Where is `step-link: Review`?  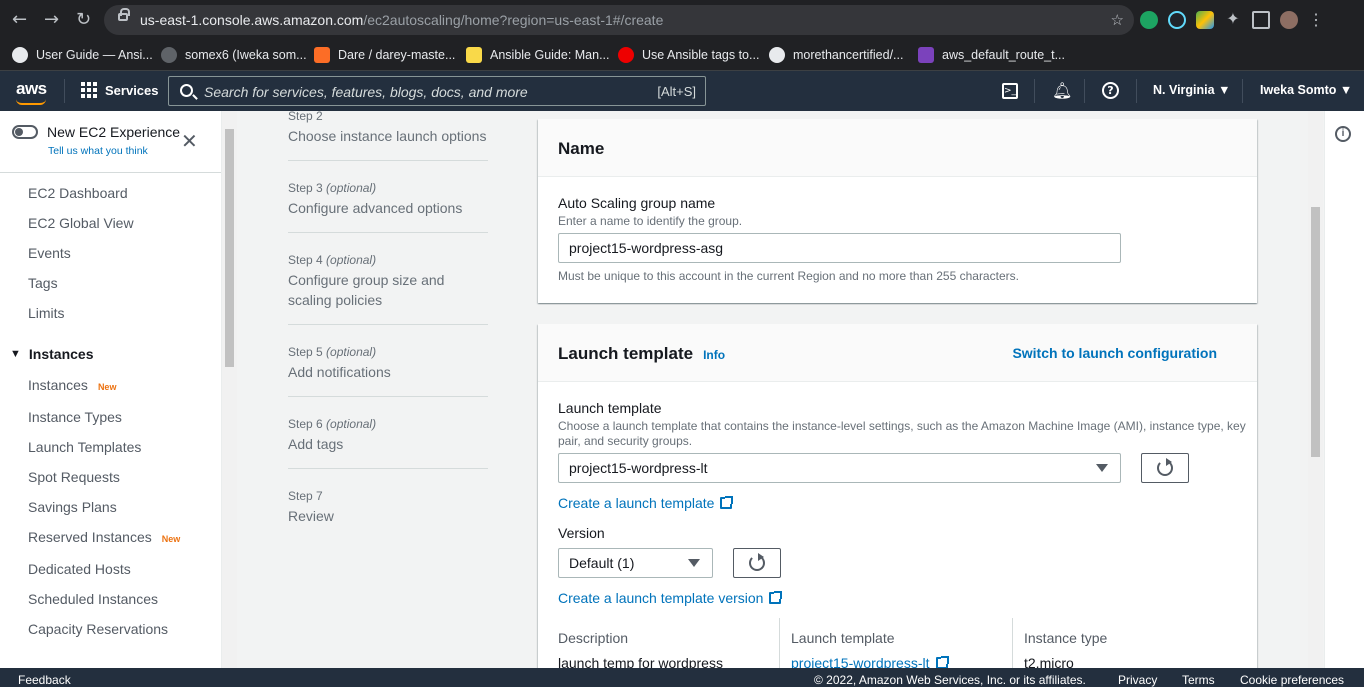
step-link: Review is located at coordinates (388, 516).